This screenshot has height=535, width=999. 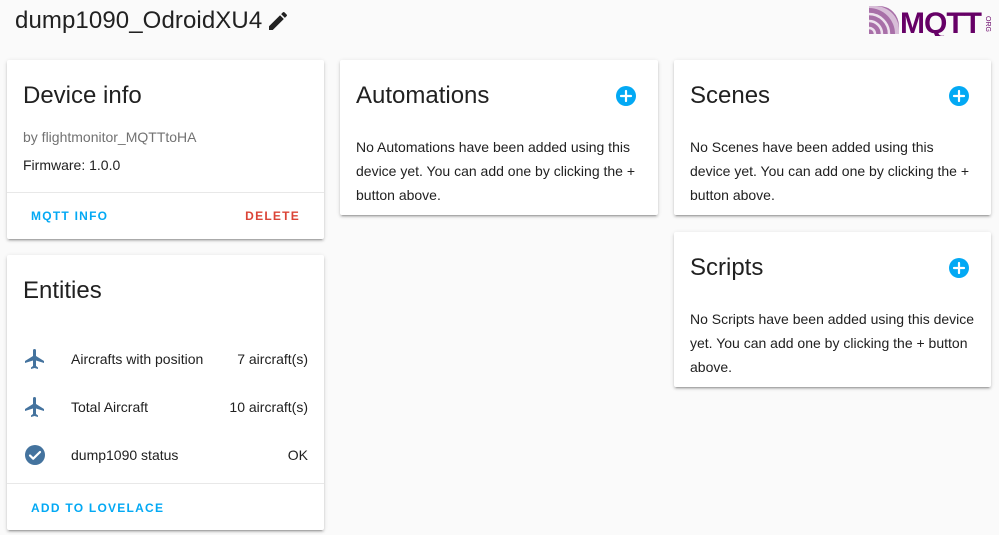 What do you see at coordinates (110, 407) in the screenshot?
I see `entity-name: Total Aircraft` at bounding box center [110, 407].